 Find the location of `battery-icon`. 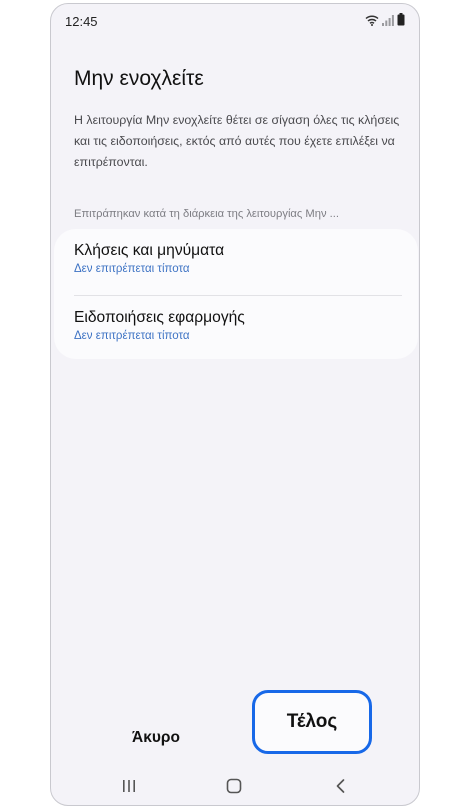

battery-icon is located at coordinates (401, 19).